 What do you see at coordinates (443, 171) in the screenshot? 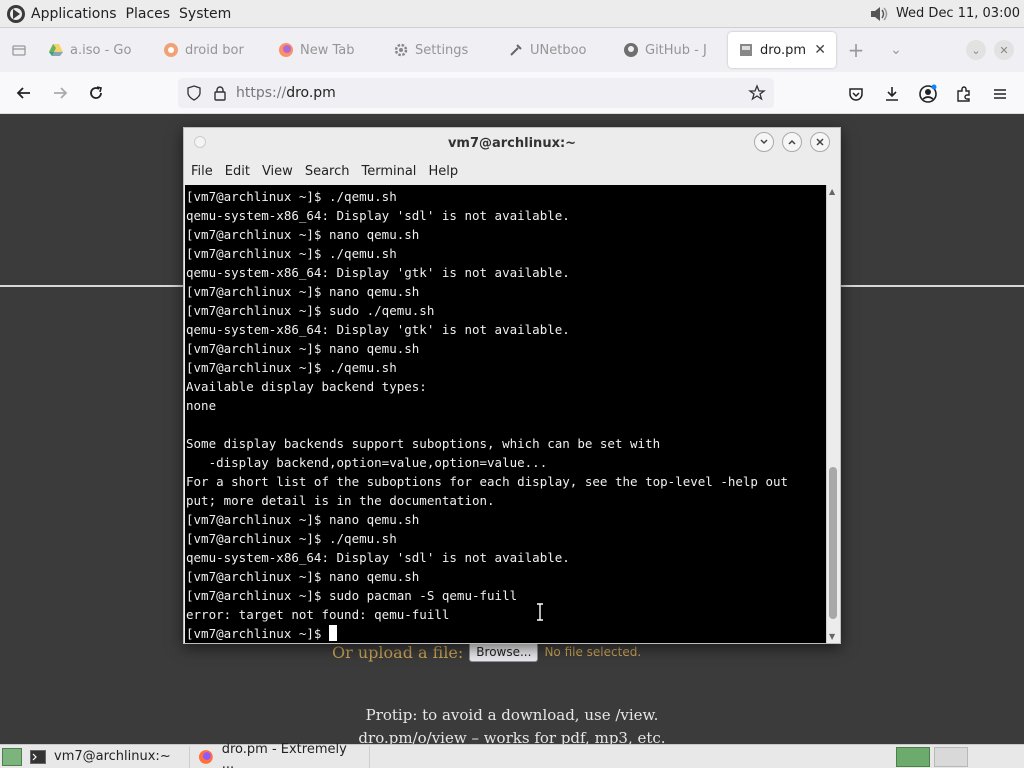
I see `menu-help: Help` at bounding box center [443, 171].